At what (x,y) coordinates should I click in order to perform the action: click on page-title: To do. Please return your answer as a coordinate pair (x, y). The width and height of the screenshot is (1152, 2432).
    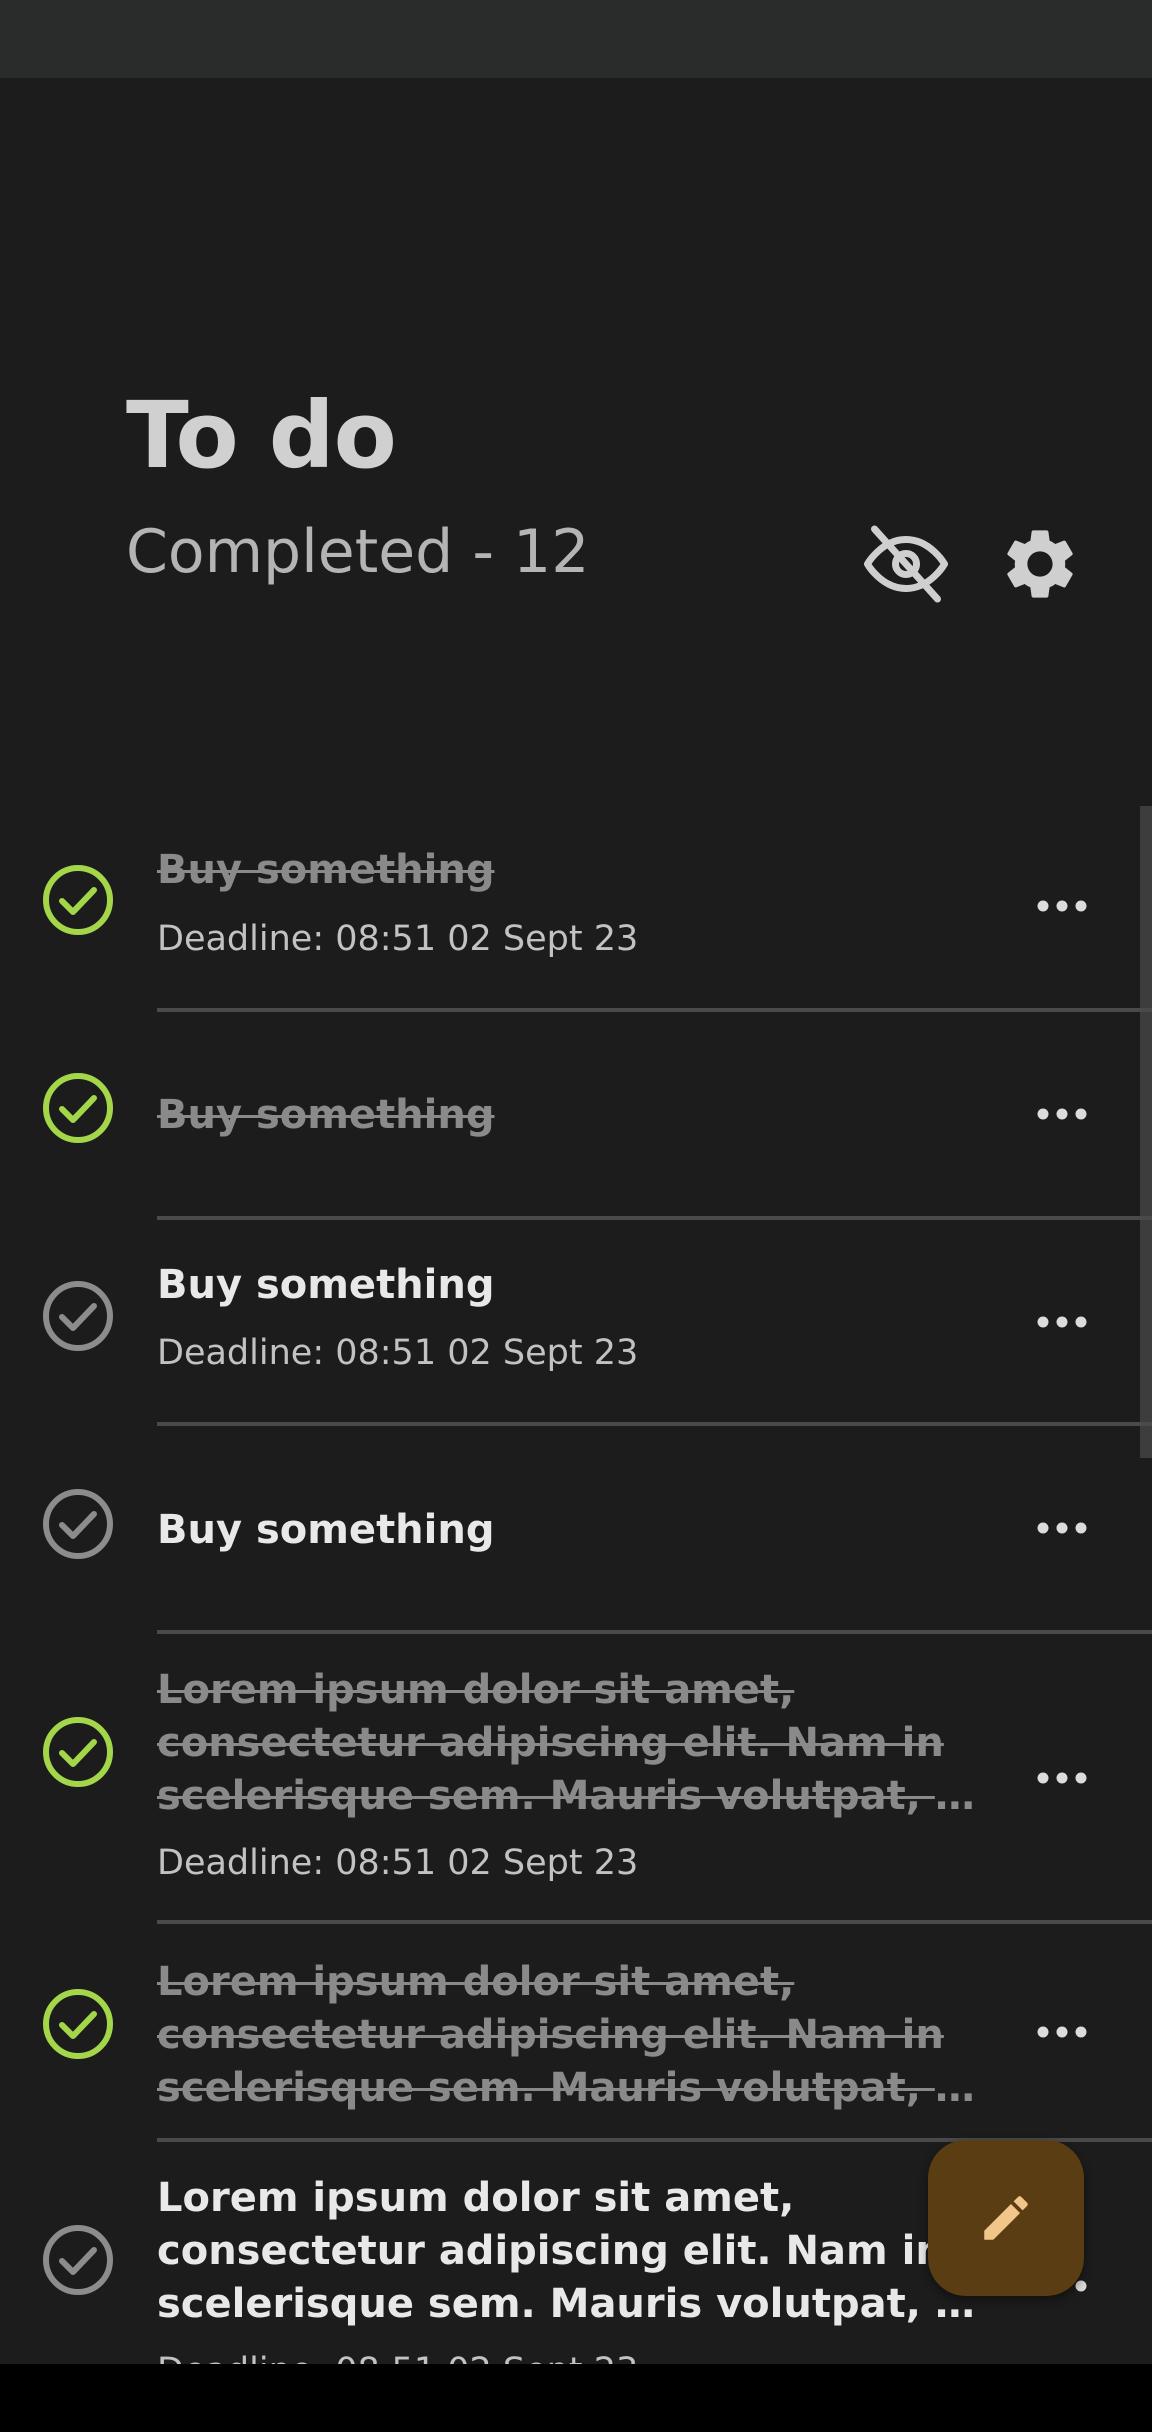
    Looking at the image, I should click on (261, 435).